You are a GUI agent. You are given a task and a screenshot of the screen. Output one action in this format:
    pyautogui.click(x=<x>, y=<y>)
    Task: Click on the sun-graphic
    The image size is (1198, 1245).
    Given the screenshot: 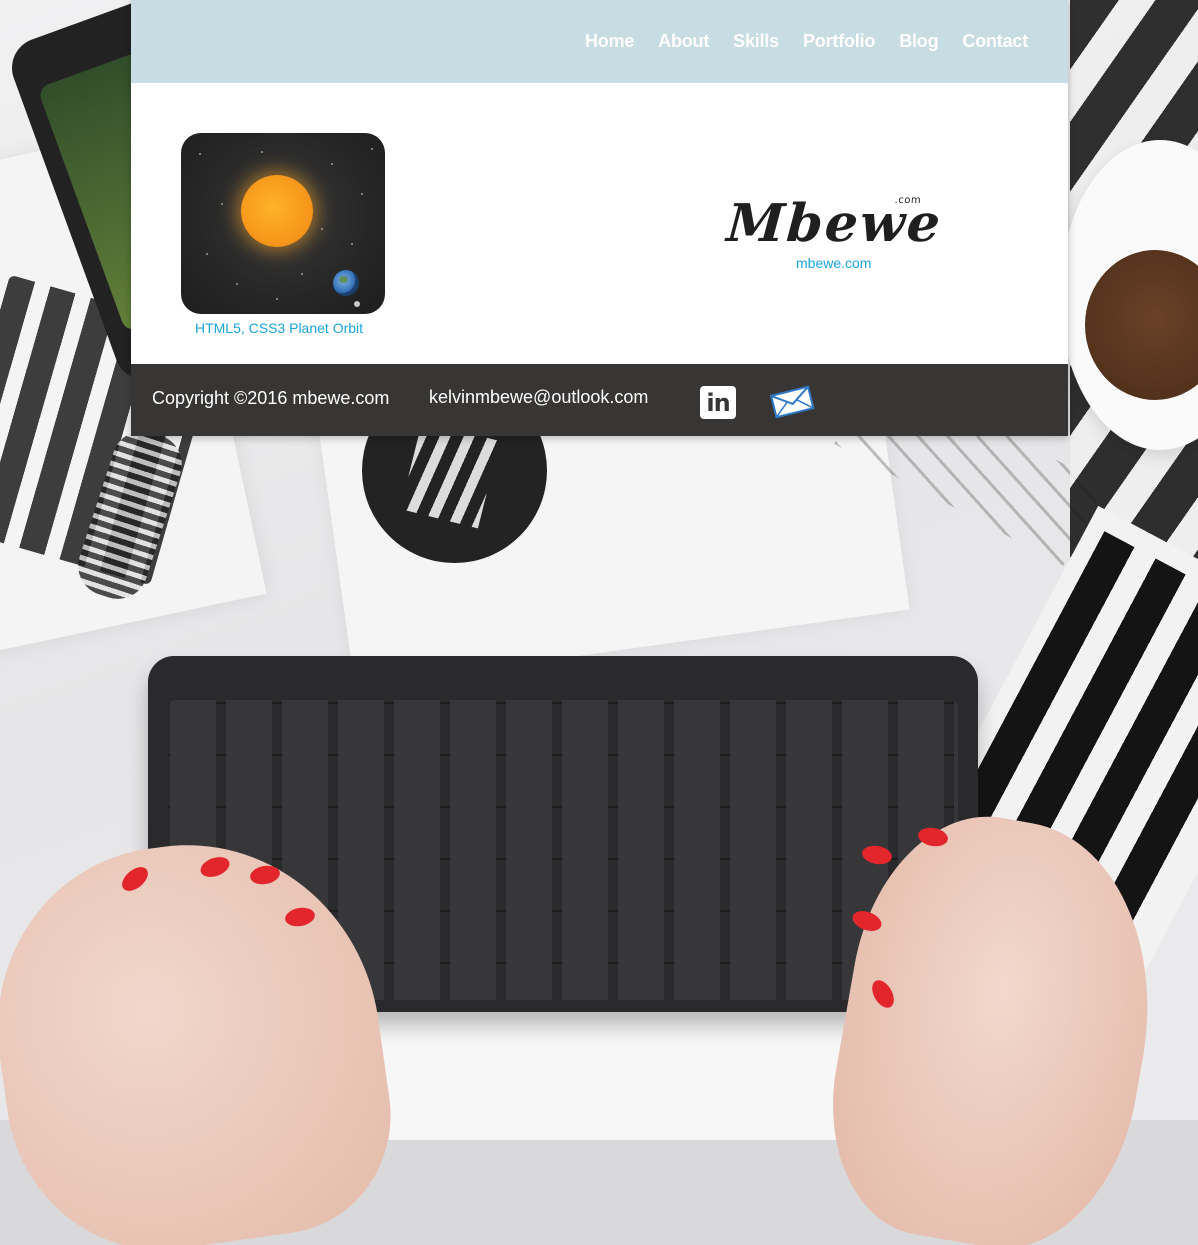 What is the action you would take?
    pyautogui.click(x=277, y=211)
    